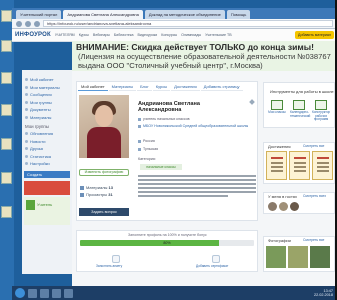 This screenshot has width=337, height=300. I want to click on certificate-add-icon, so click(216, 259).